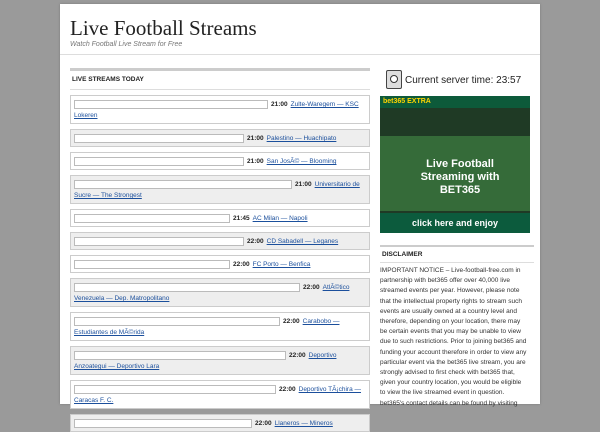 The height and width of the screenshot is (432, 600). What do you see at coordinates (280, 218) in the screenshot?
I see `stream-link: AC Milan — Napoli` at bounding box center [280, 218].